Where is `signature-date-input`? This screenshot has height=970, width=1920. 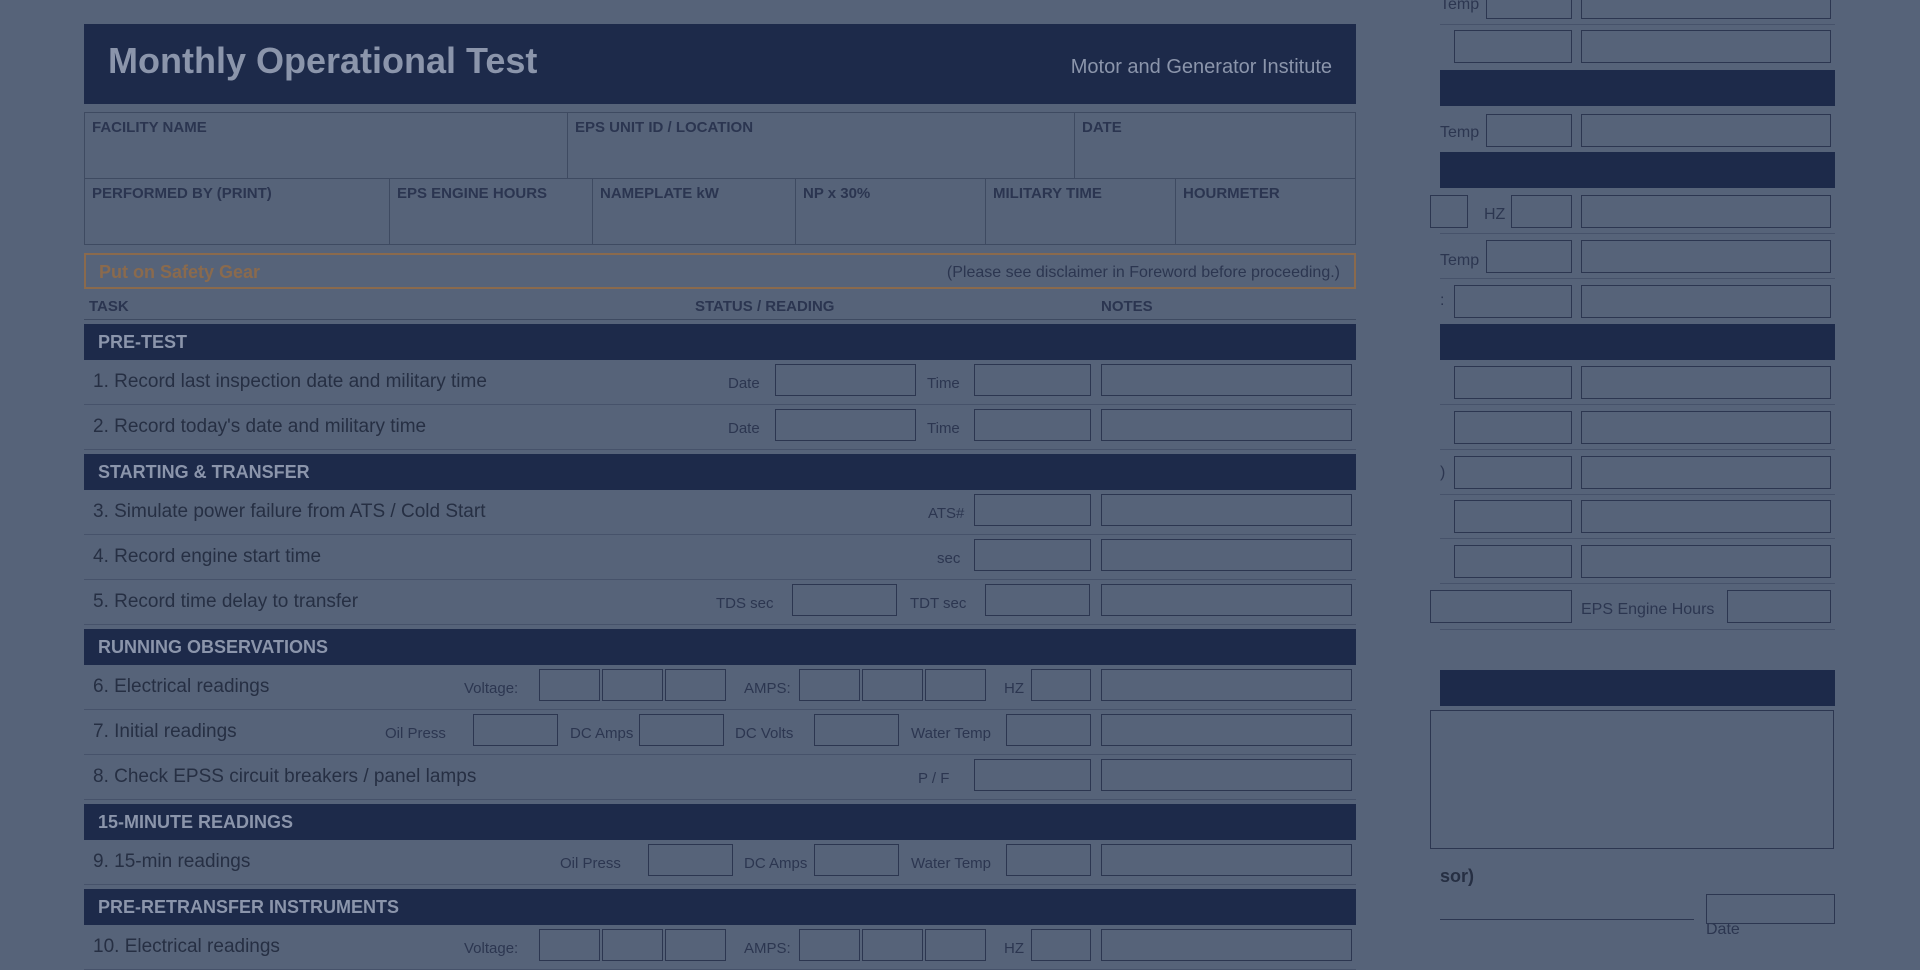
signature-date-input is located at coordinates (1770, 909).